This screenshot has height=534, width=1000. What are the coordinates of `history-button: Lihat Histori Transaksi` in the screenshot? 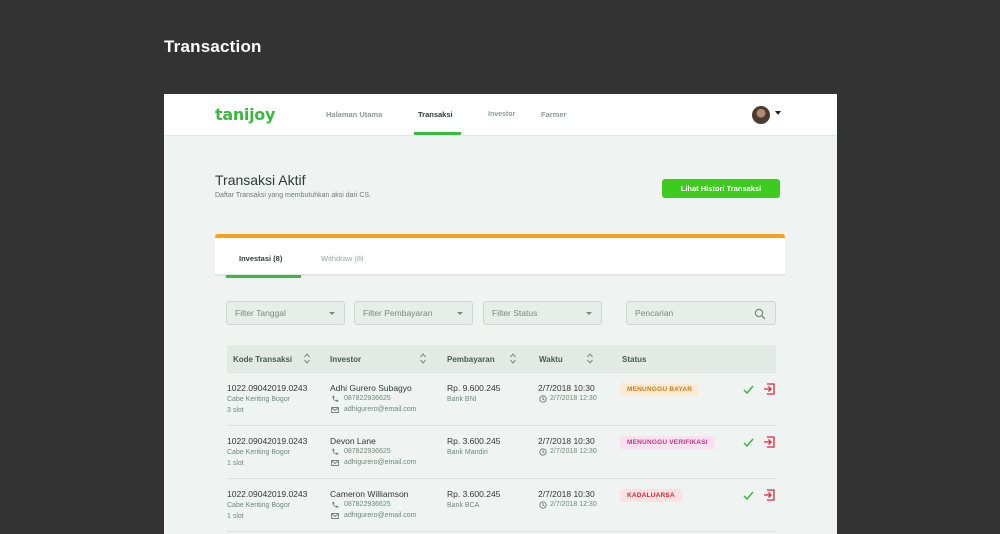 It's located at (721, 188).